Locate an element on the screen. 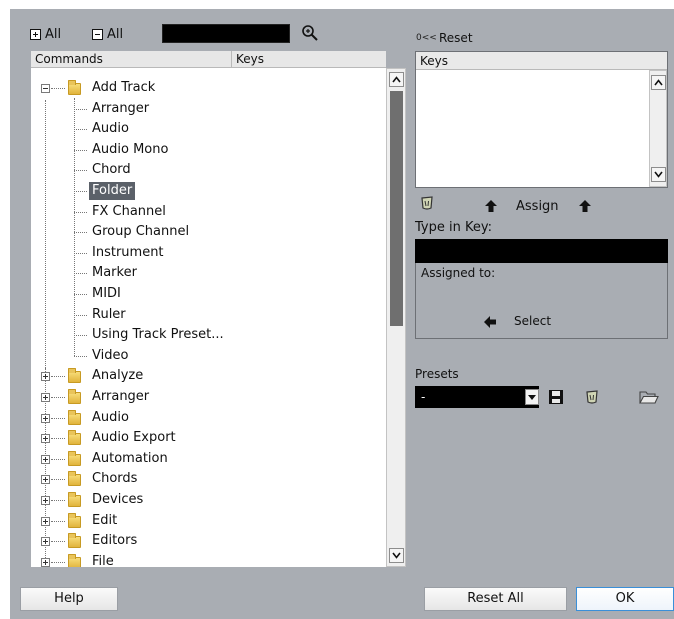 This screenshot has width=674, height=619. tree-folder-row: Arranger is located at coordinates (208, 397).